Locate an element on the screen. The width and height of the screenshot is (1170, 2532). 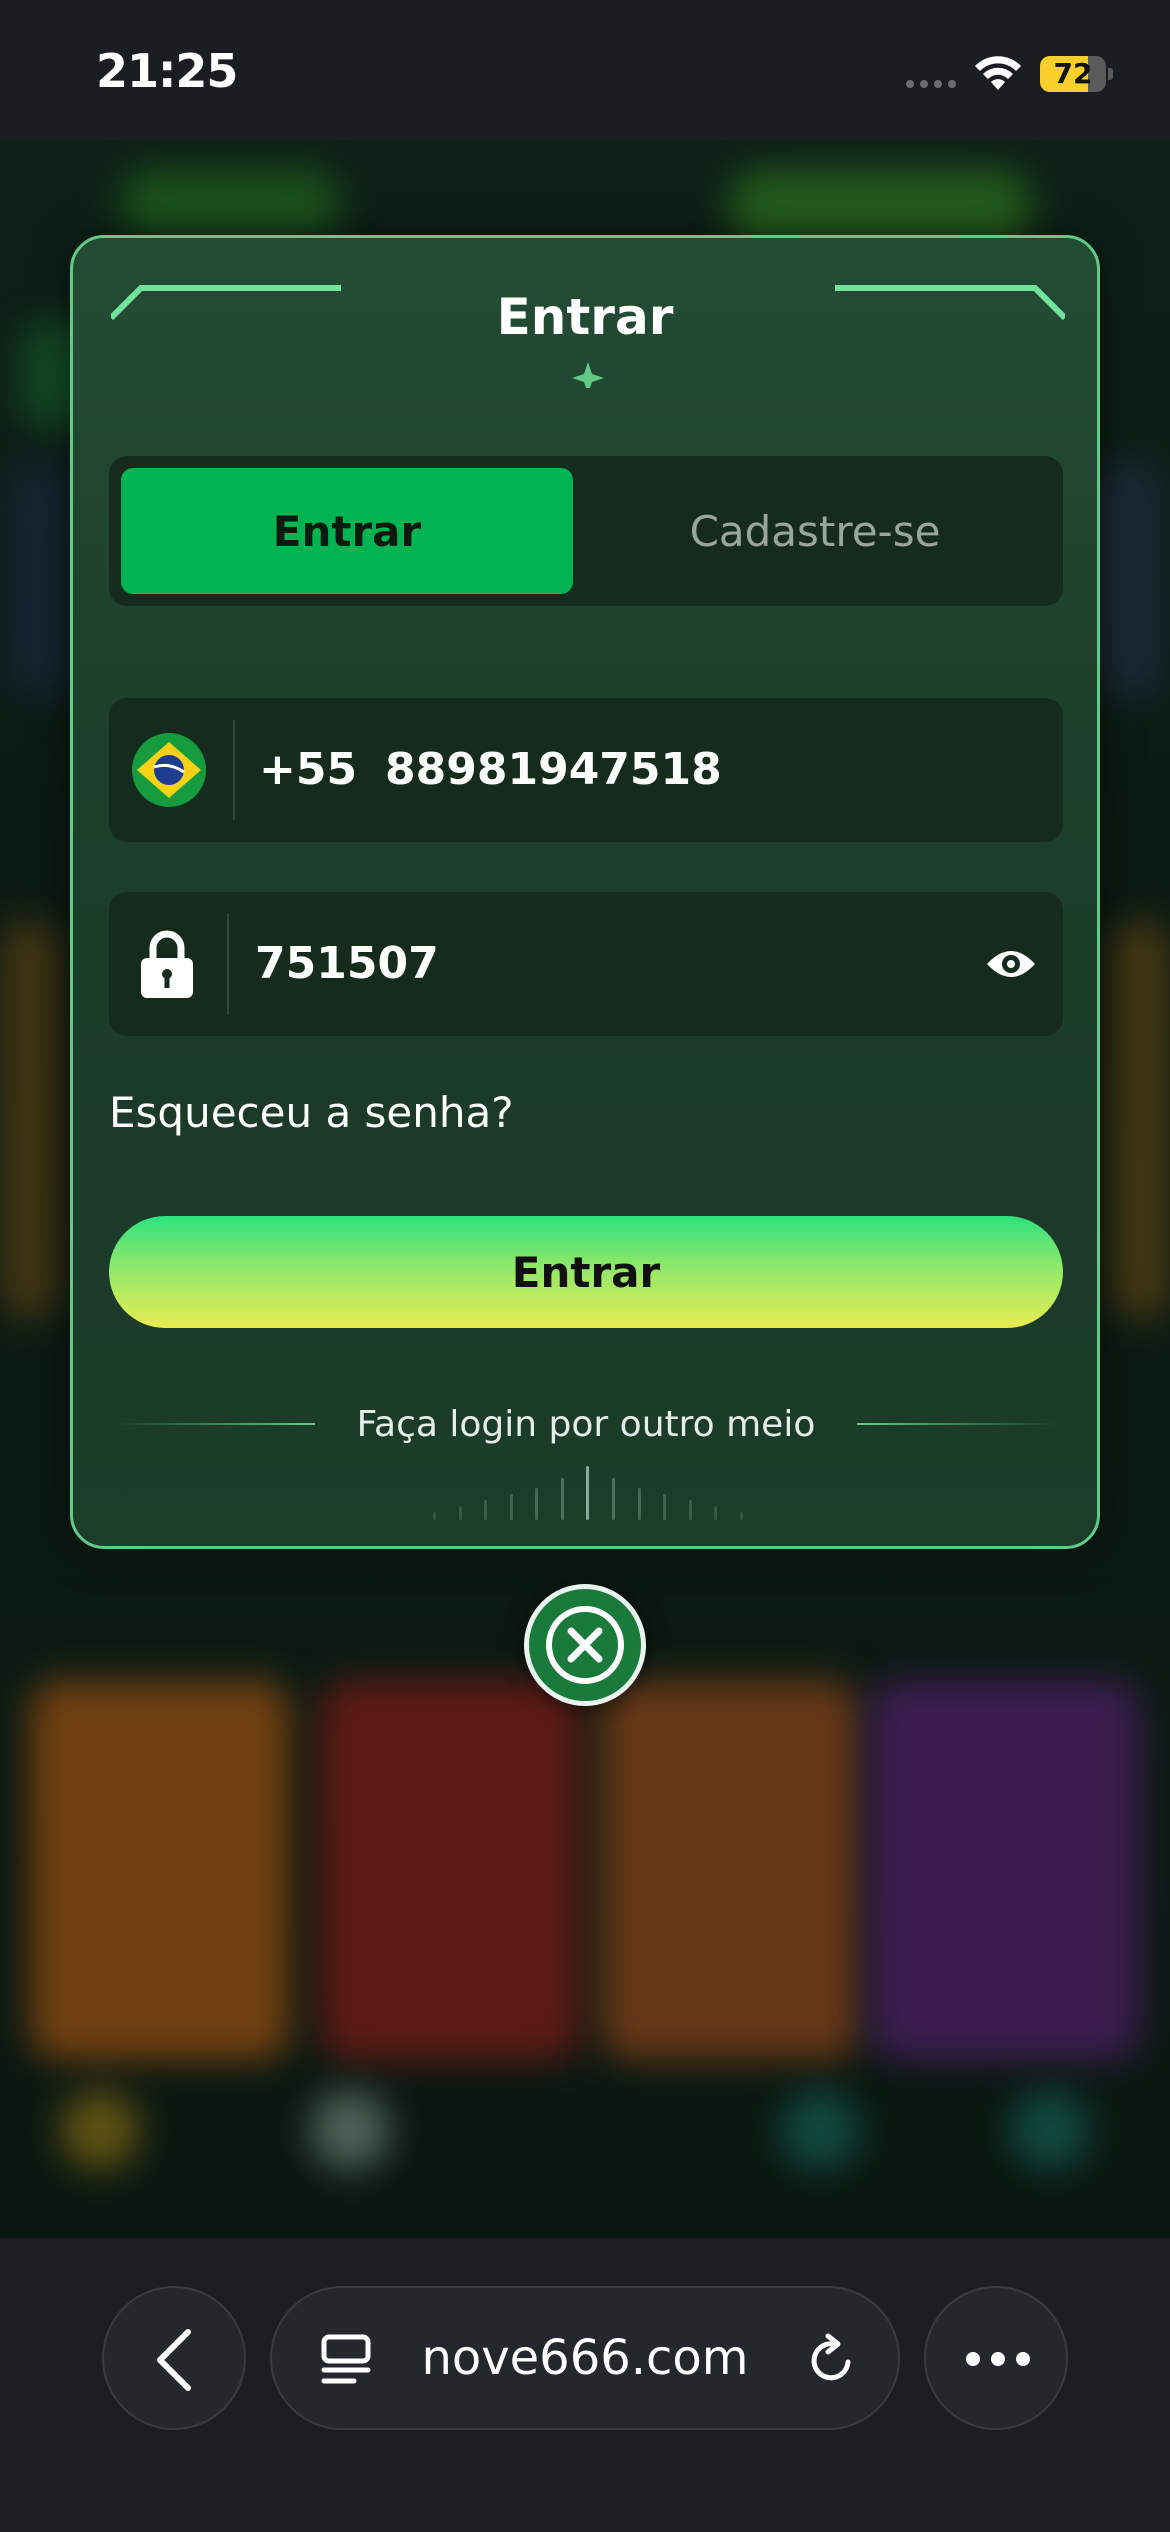
more-icon is located at coordinates (998, 2359).